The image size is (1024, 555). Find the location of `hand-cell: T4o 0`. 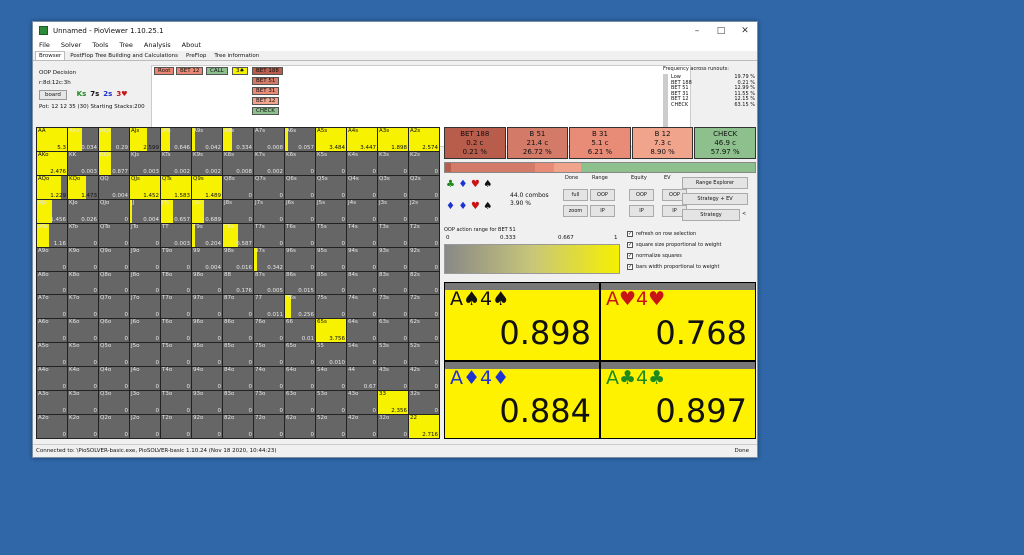

hand-cell: T4o 0 is located at coordinates (176, 379).